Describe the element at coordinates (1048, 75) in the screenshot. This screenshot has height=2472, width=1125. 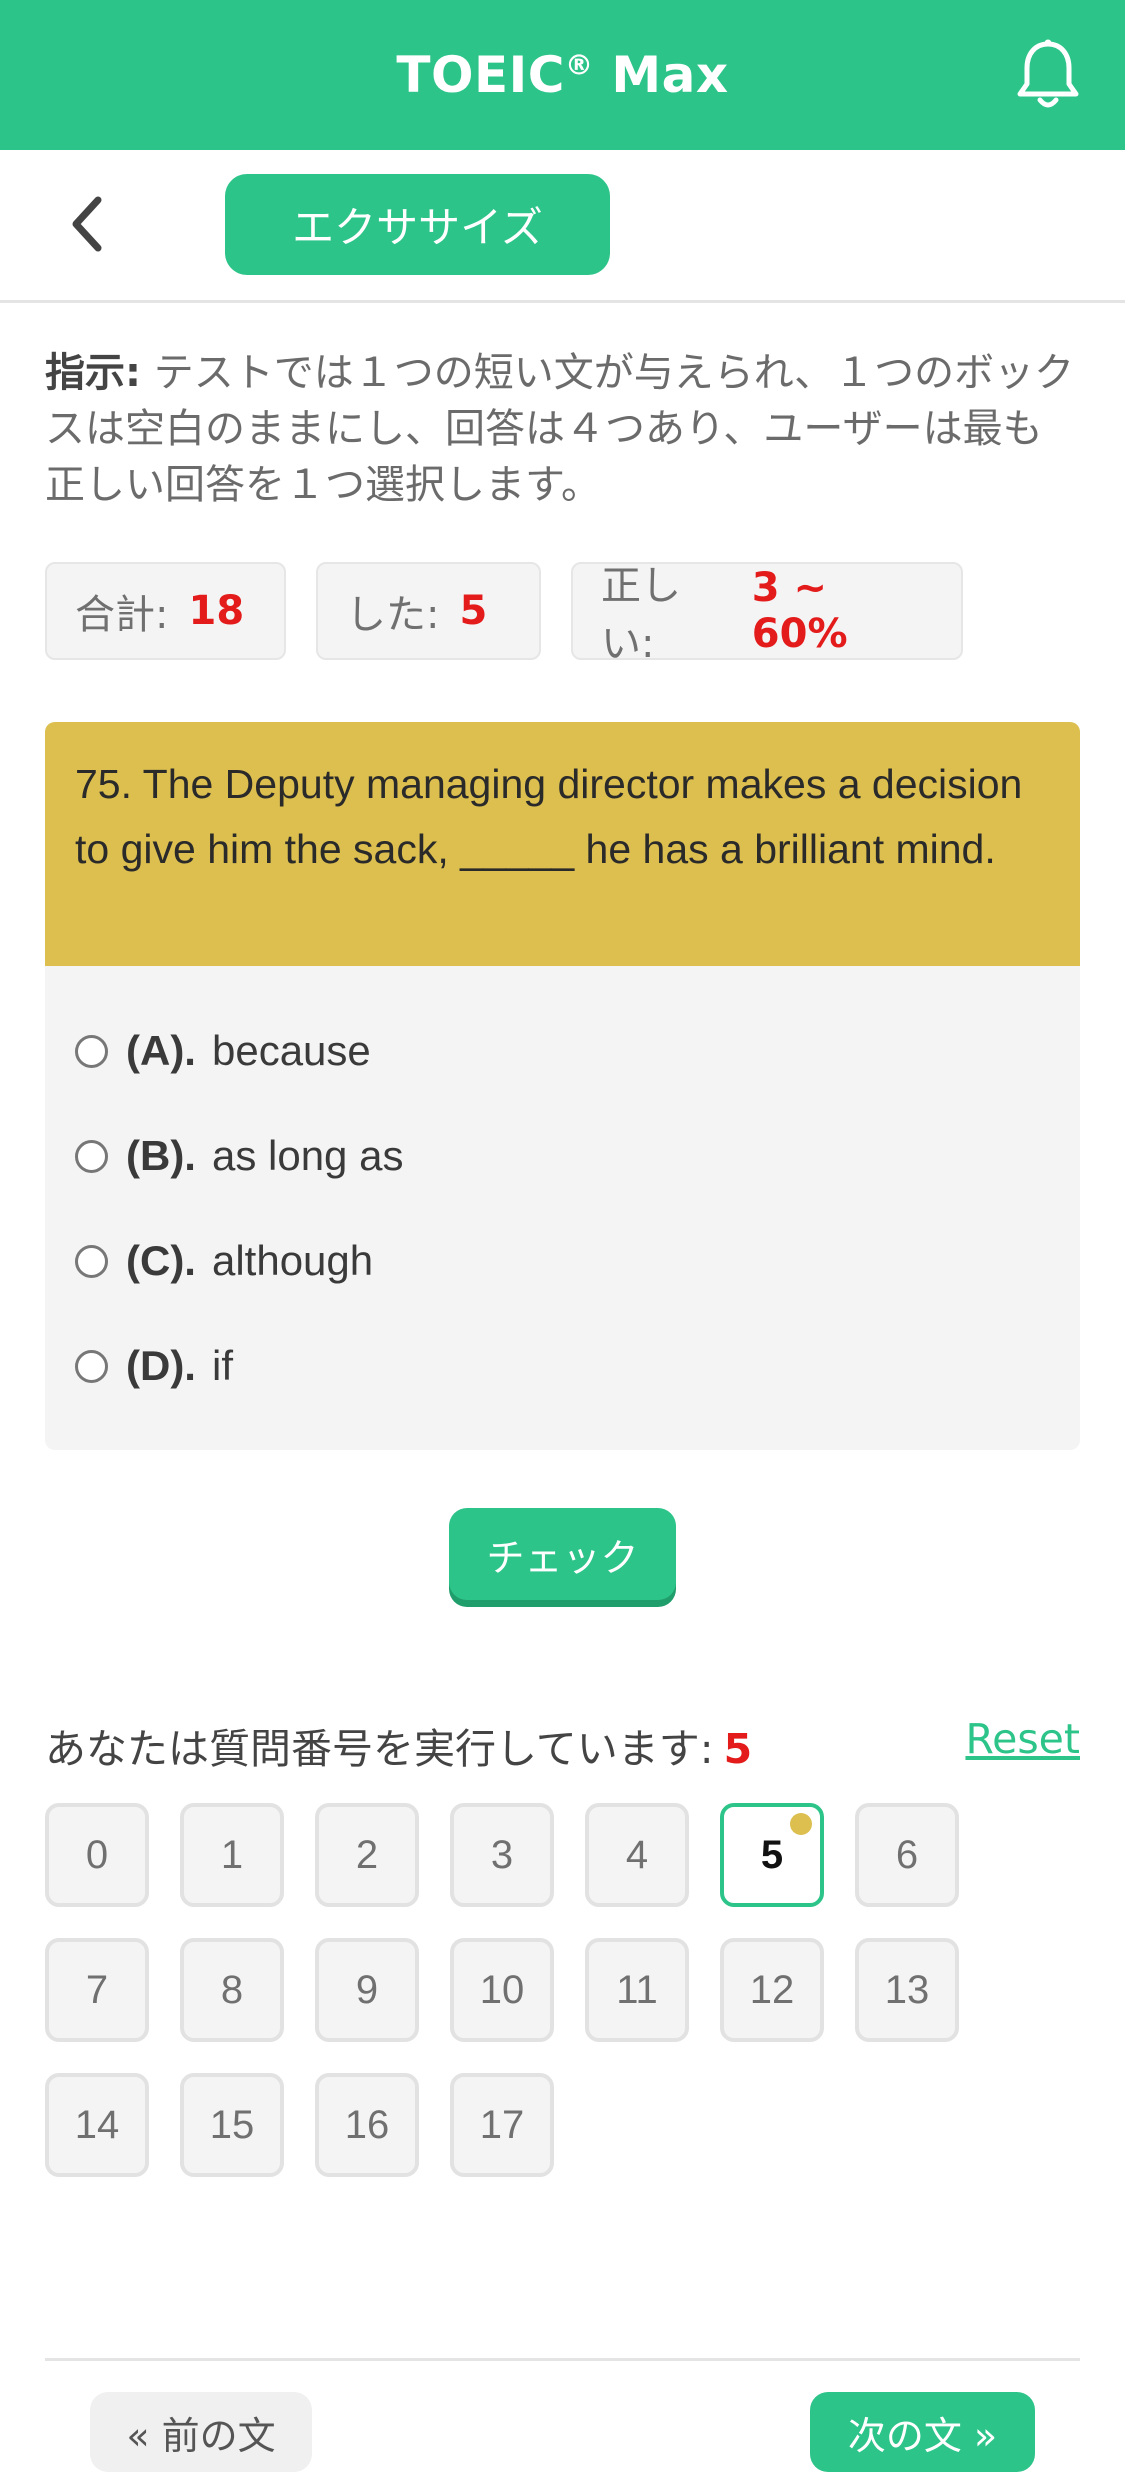
I see `bell-icon` at that location.